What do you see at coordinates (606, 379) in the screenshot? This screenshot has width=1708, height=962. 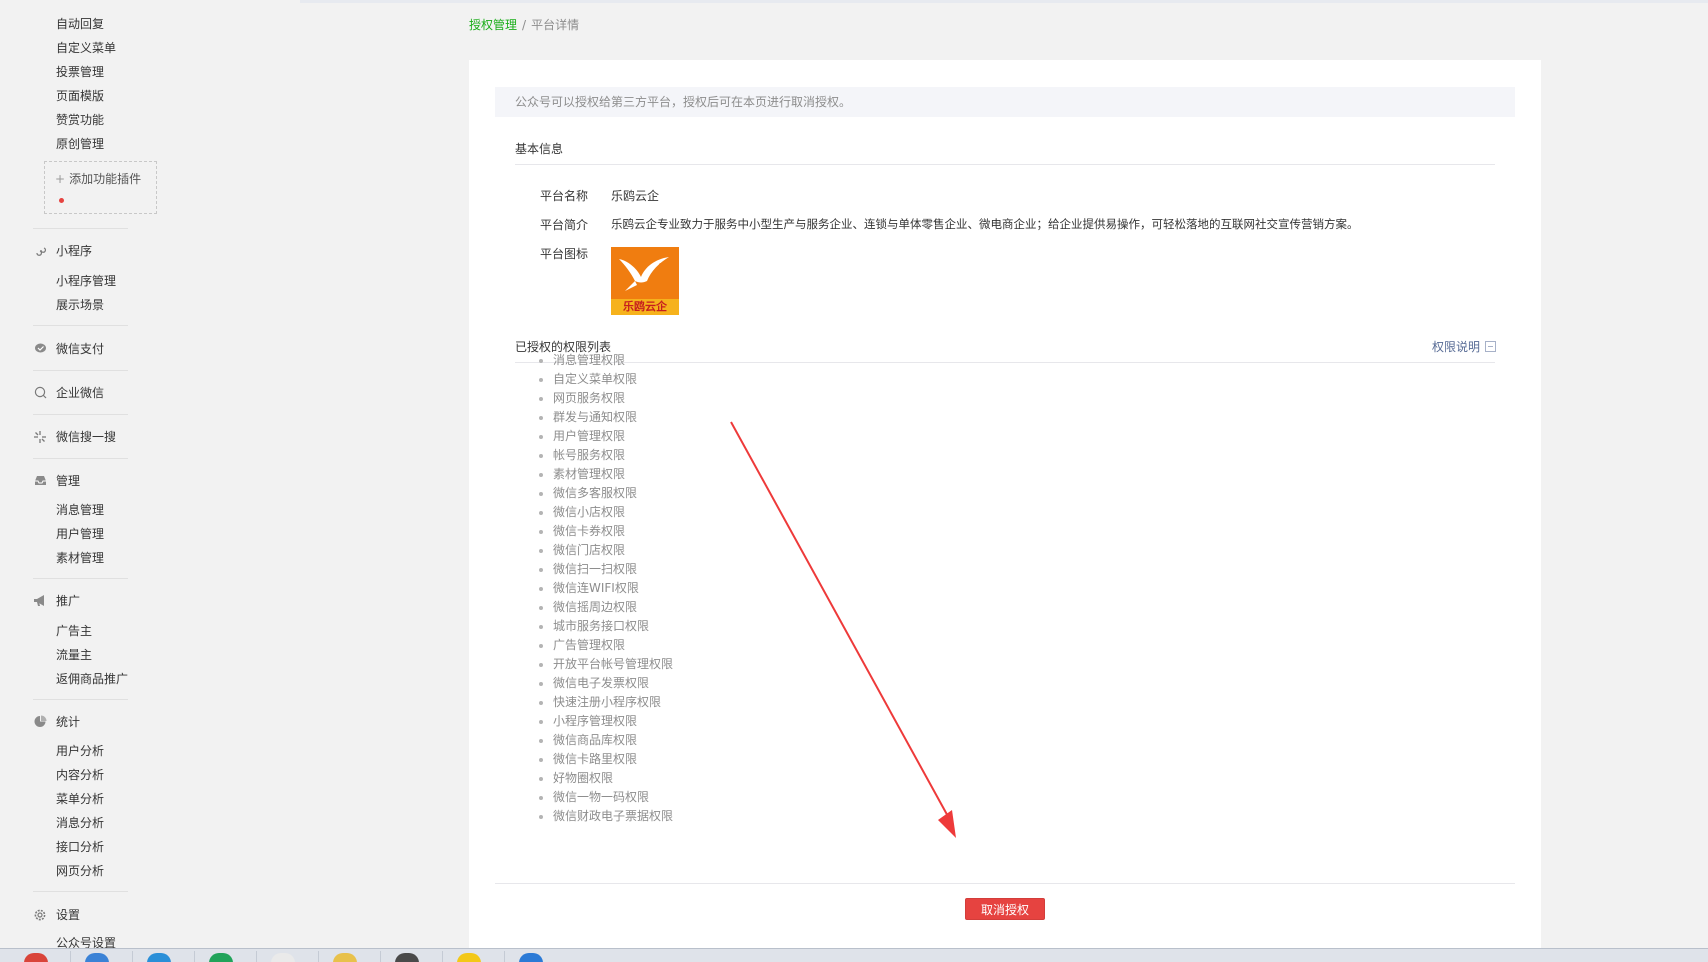 I see `permission-item: 自定义菜单权限` at bounding box center [606, 379].